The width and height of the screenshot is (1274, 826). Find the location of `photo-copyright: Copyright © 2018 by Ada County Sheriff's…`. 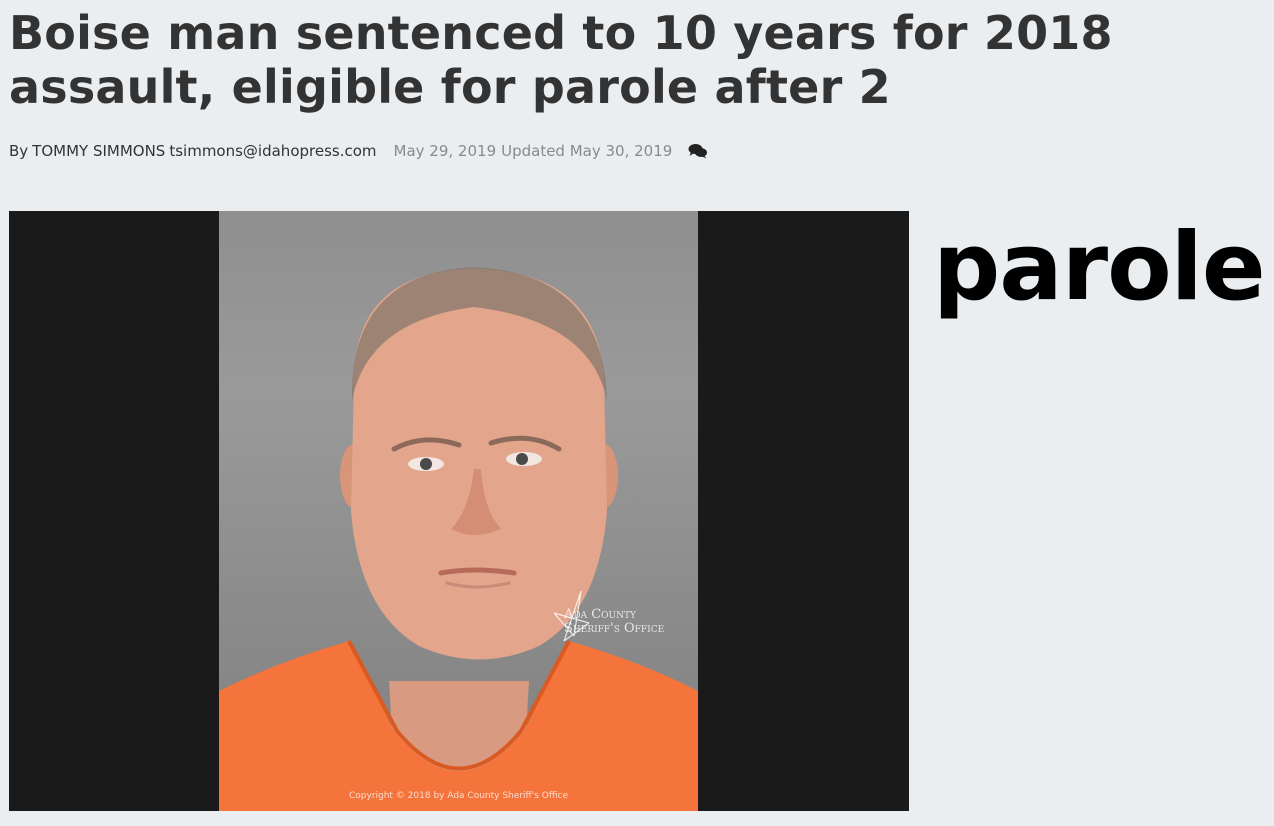

photo-copyright: Copyright © 2018 by Ada County Sheriff's… is located at coordinates (458, 796).